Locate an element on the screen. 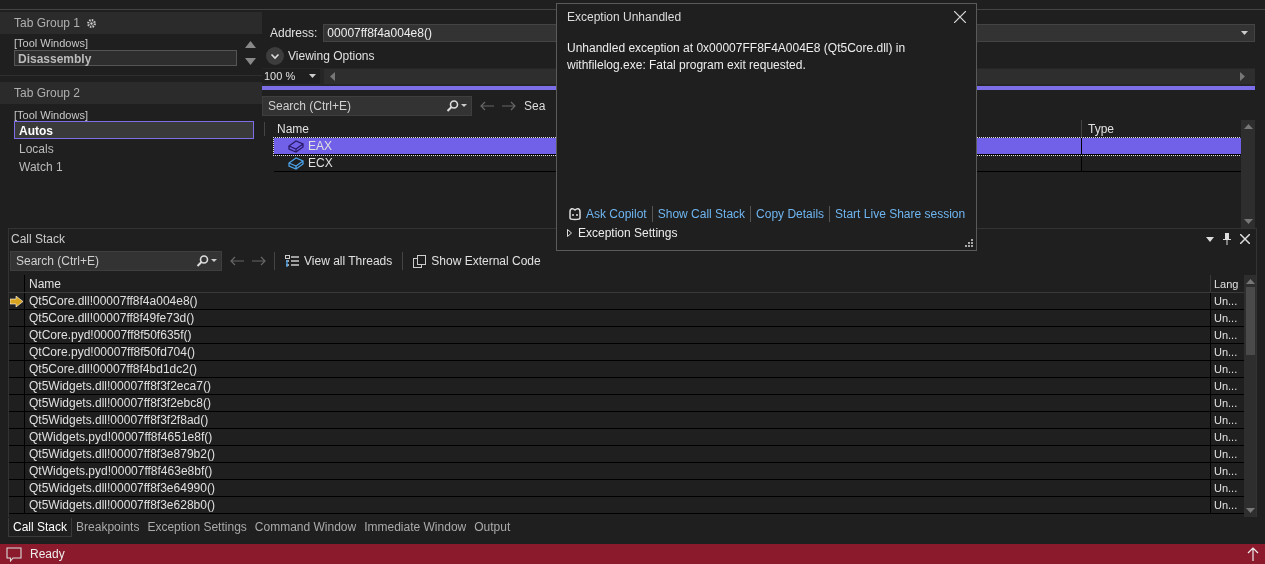 The height and width of the screenshot is (564, 1265). address-label: Address: is located at coordinates (294, 33).